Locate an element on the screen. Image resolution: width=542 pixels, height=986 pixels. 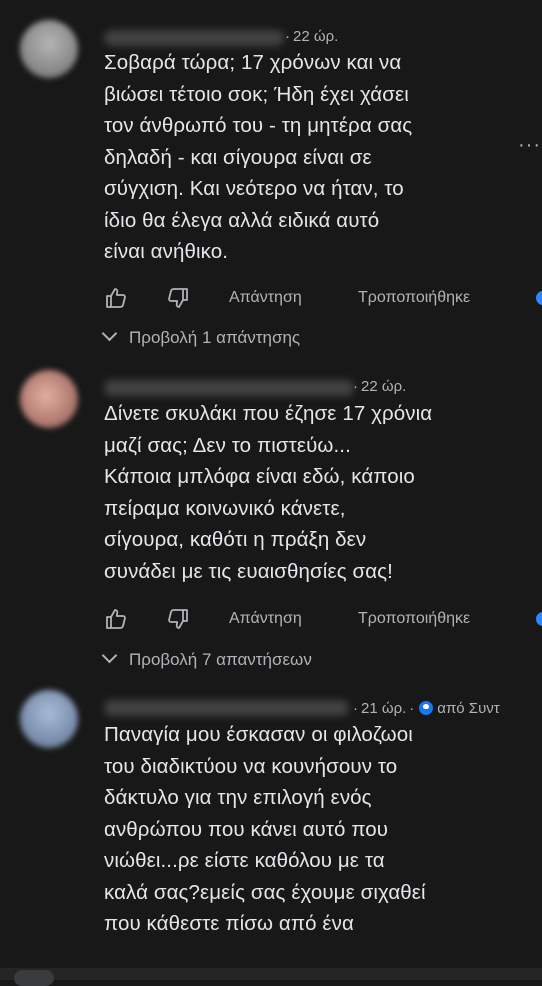
comment-meta: · 21 ώρ. · από Συντ is located at coordinates (426, 708).